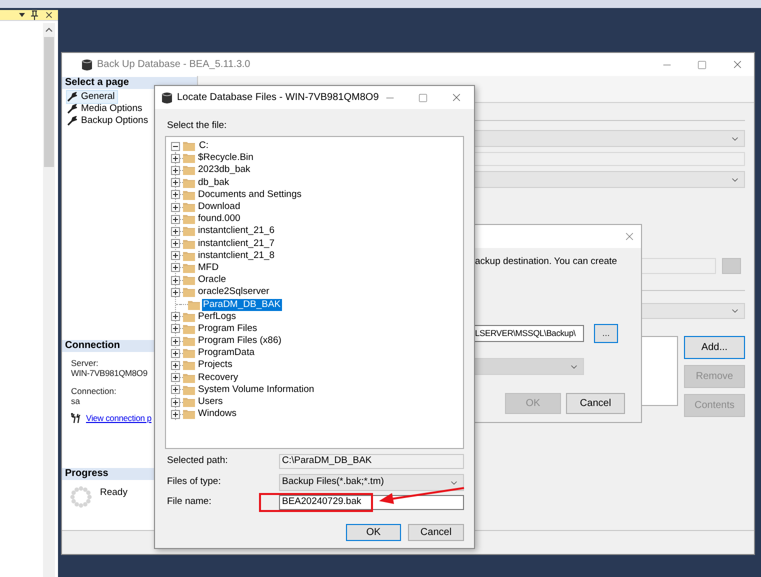 The width and height of the screenshot is (761, 577). What do you see at coordinates (105, 109) in the screenshot?
I see `page-item: Media Options` at bounding box center [105, 109].